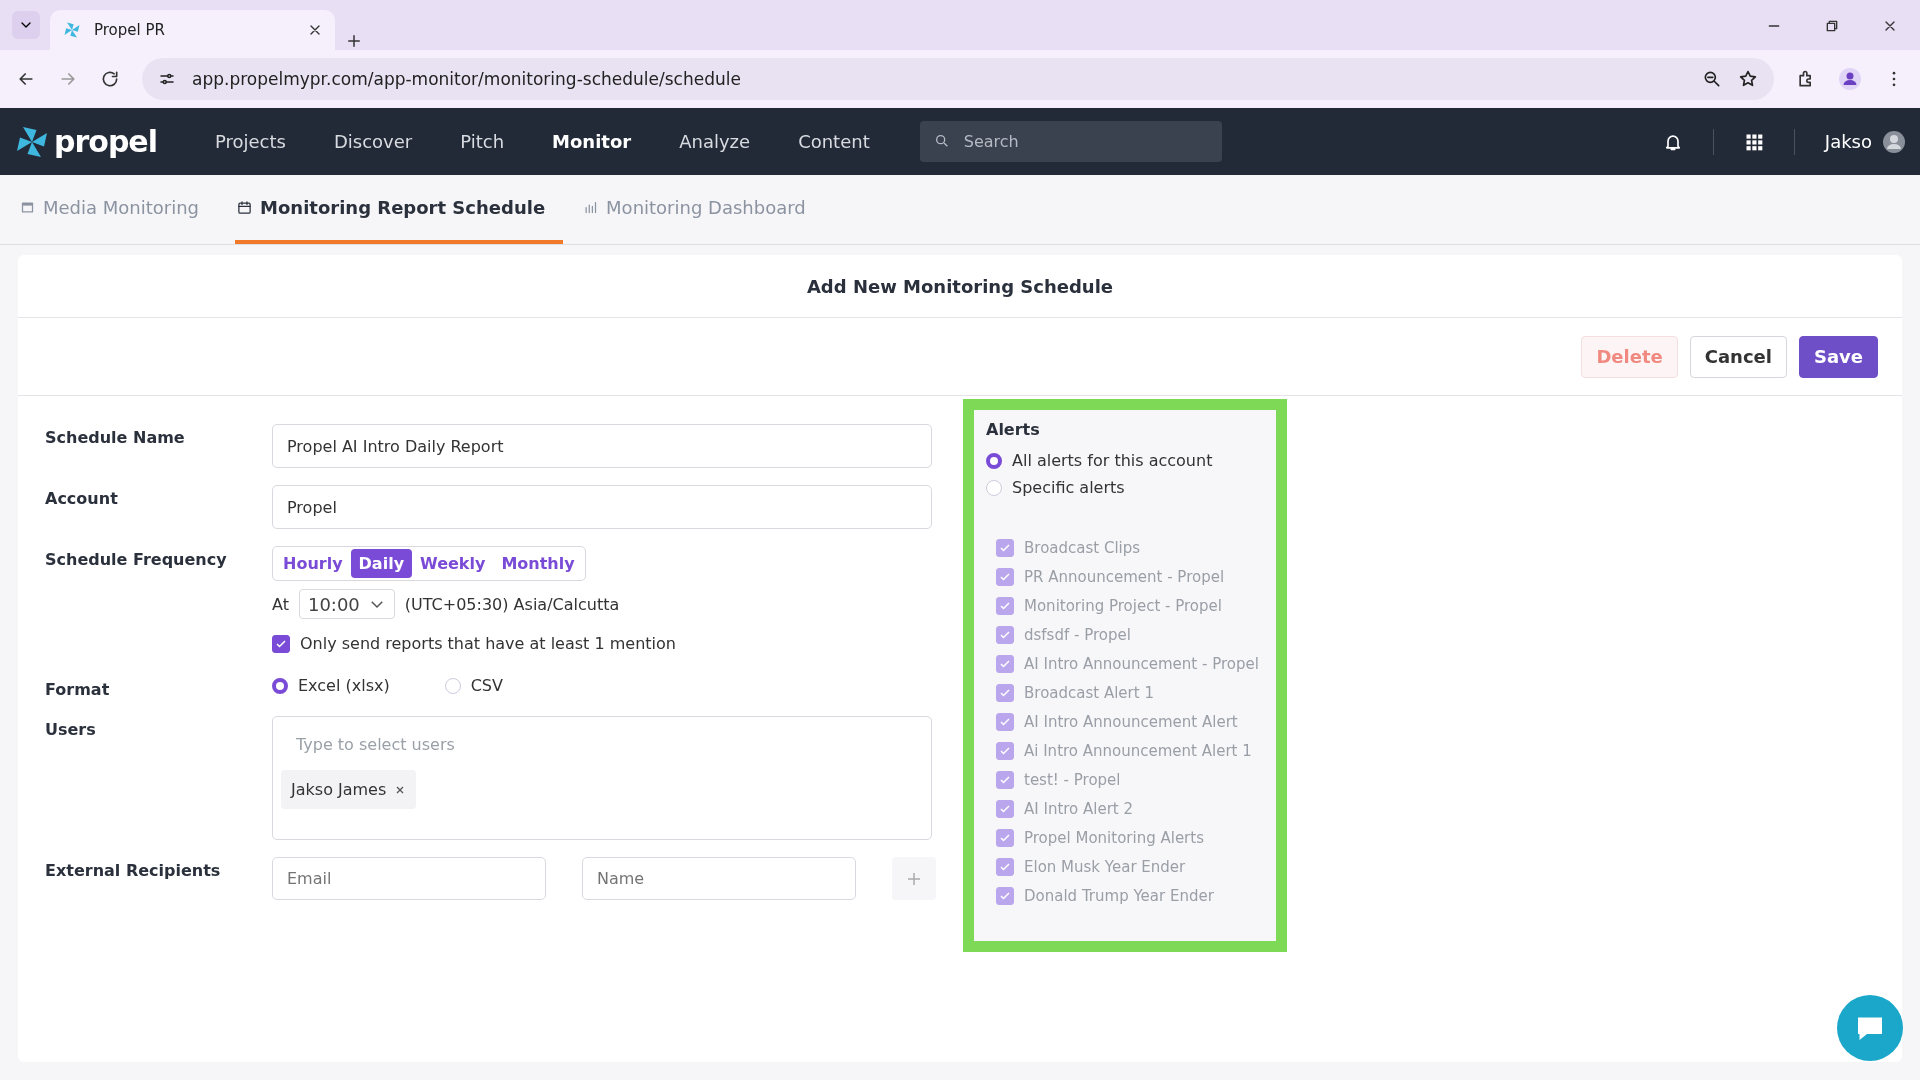 This screenshot has height=1080, width=1920. Describe the element at coordinates (136, 560) in the screenshot. I see `field-label: Schedule Frequency` at that location.